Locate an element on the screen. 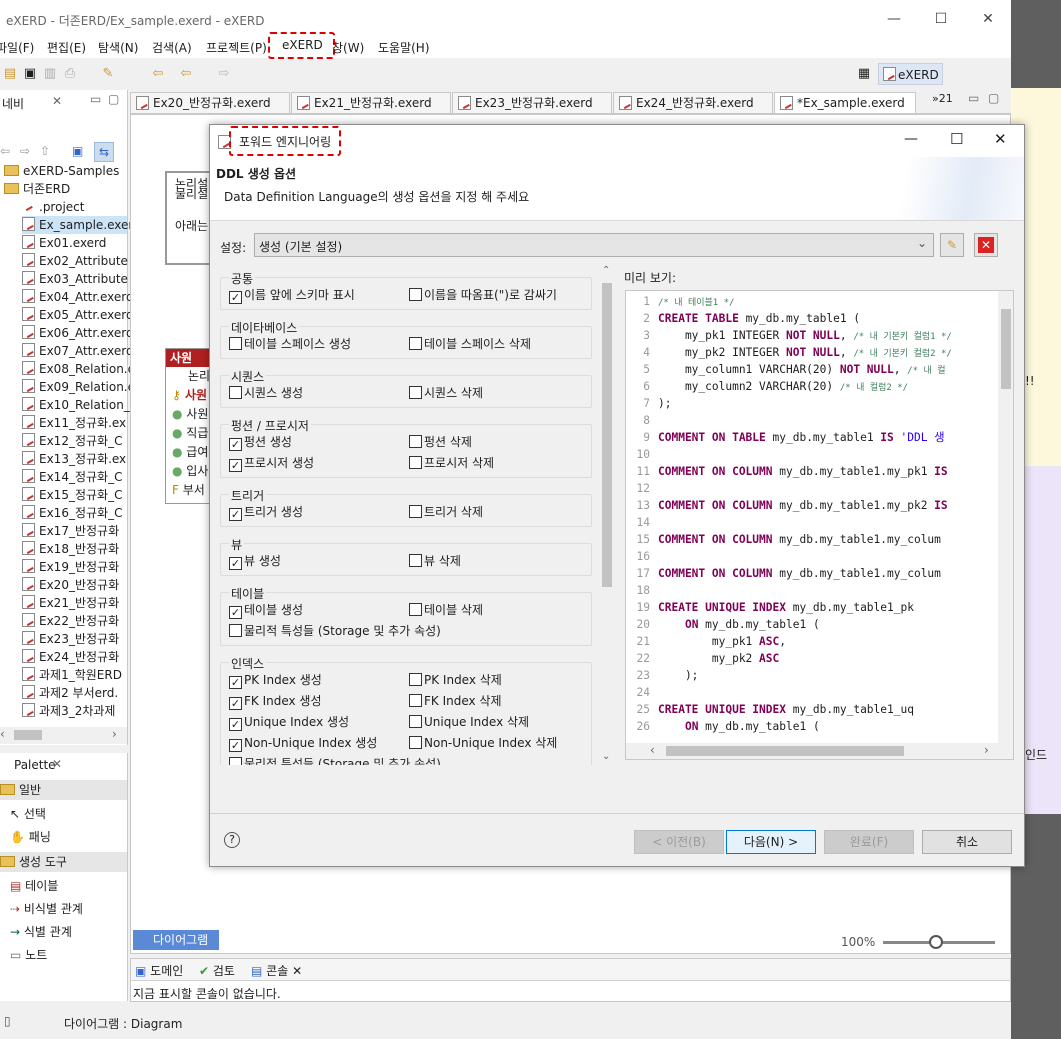 Image resolution: width=1061 pixels, height=1039 pixels. preview-hscroll: ‹ › is located at coordinates (819, 751).